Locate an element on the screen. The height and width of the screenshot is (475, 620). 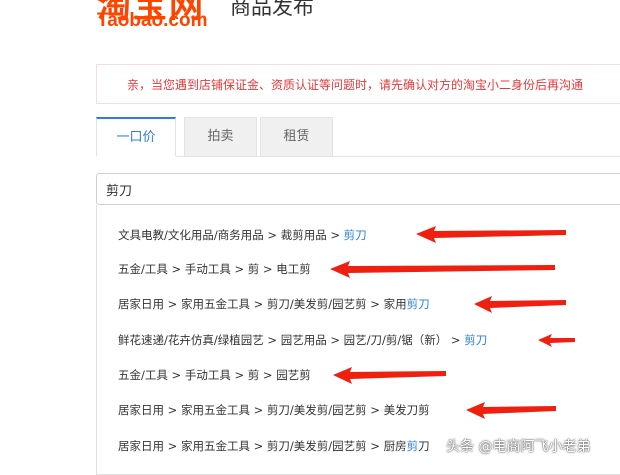
watermark: 头条 @电商阿飞小老弟 is located at coordinates (518, 447).